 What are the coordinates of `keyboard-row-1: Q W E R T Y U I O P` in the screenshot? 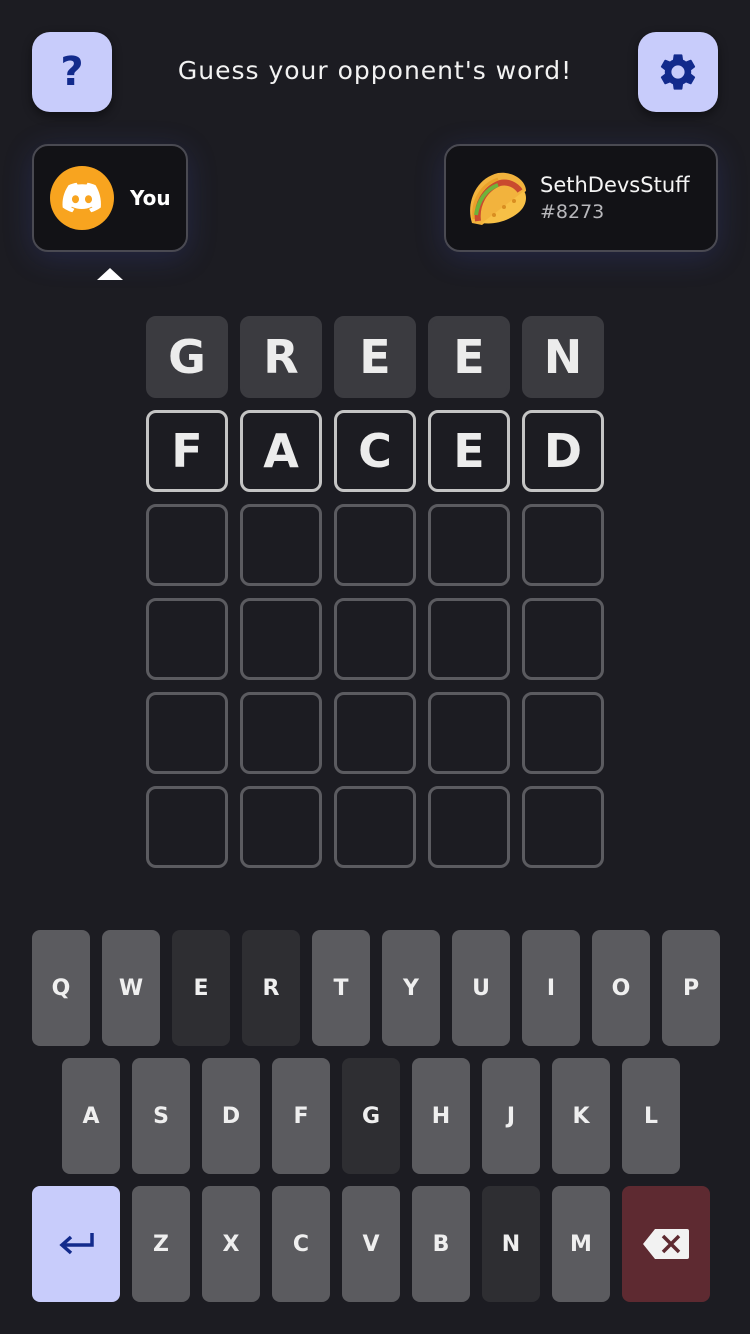 It's located at (376, 988).